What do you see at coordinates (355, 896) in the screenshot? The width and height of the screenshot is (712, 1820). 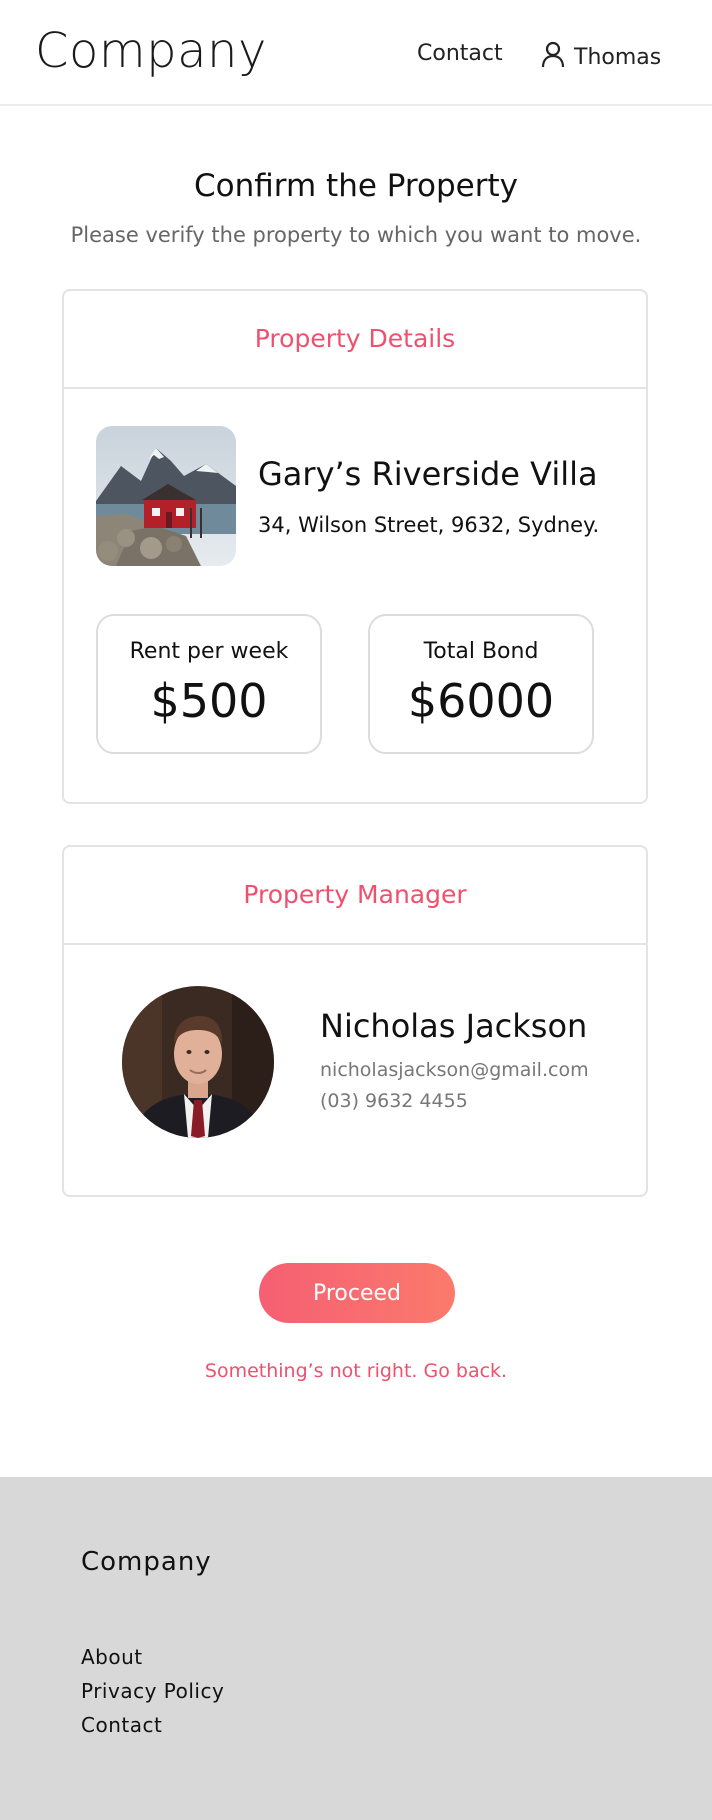 I see `property-manager-title: Property Manager` at bounding box center [355, 896].